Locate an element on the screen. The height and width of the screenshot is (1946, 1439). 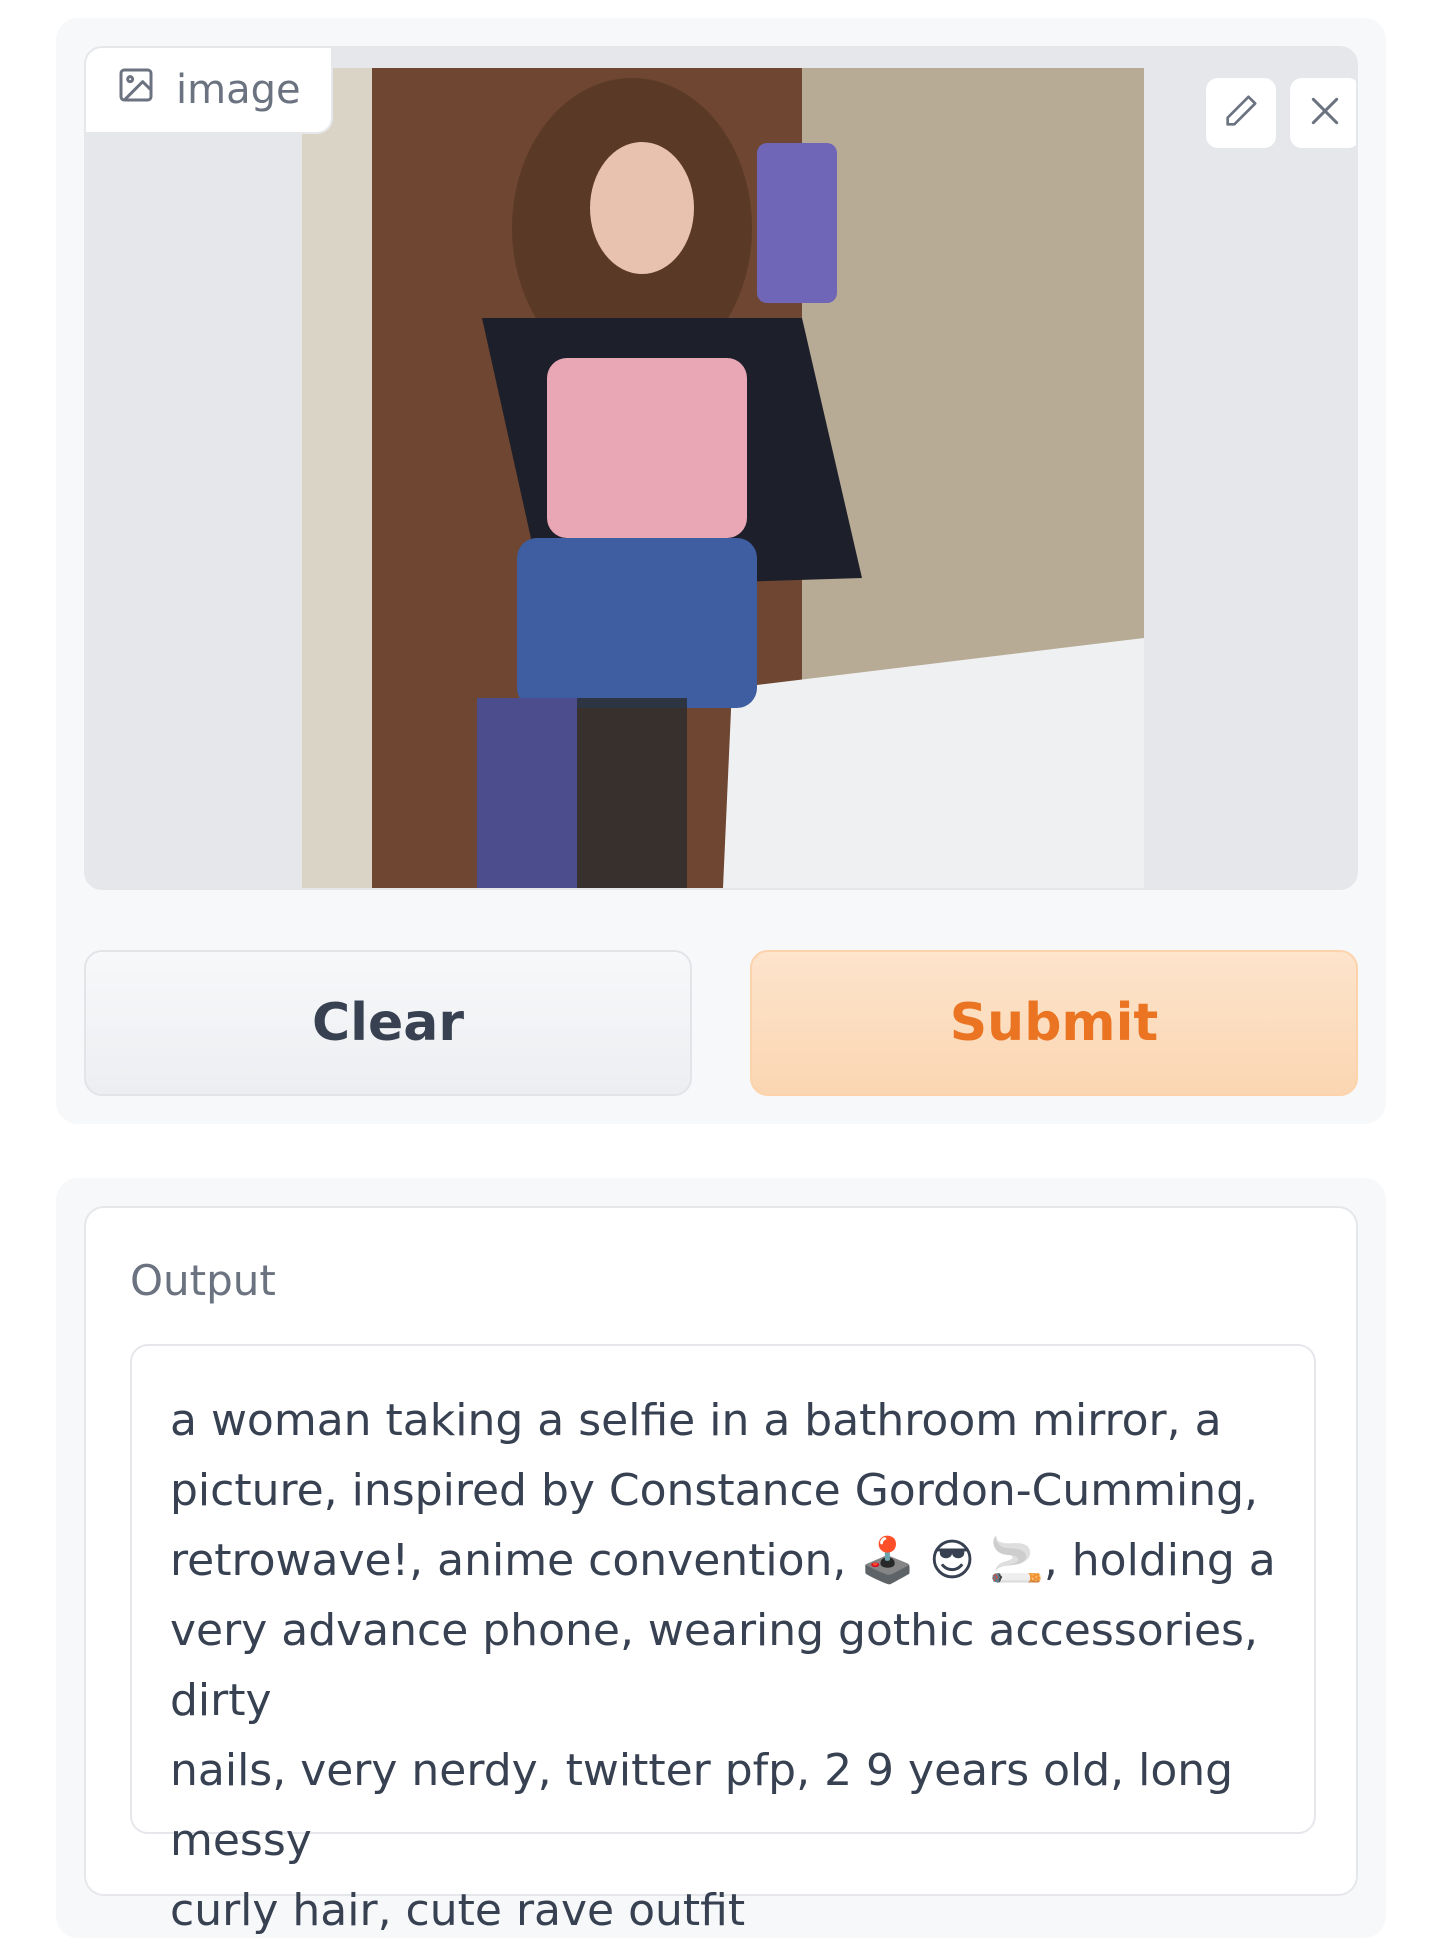
edit-button is located at coordinates (1241, 113).